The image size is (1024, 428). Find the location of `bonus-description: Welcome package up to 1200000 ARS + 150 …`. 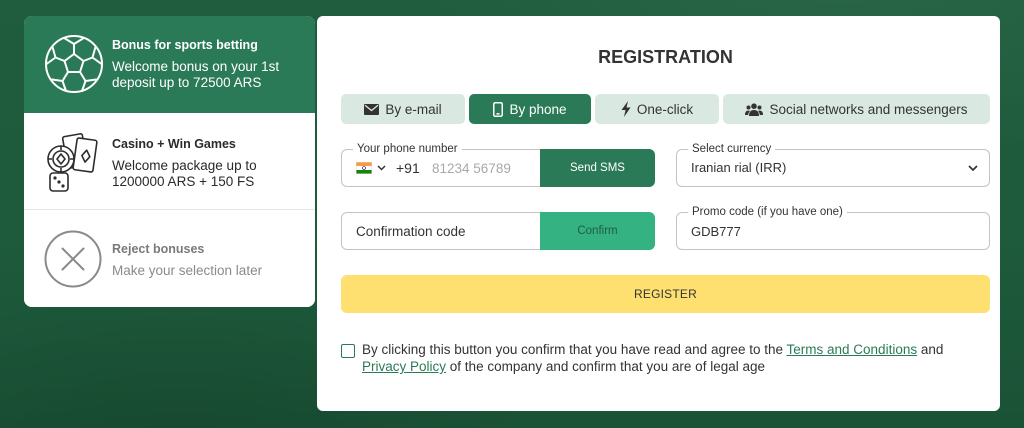

bonus-description: Welcome package up to 1200000 ARS + 150 … is located at coordinates (184, 173).